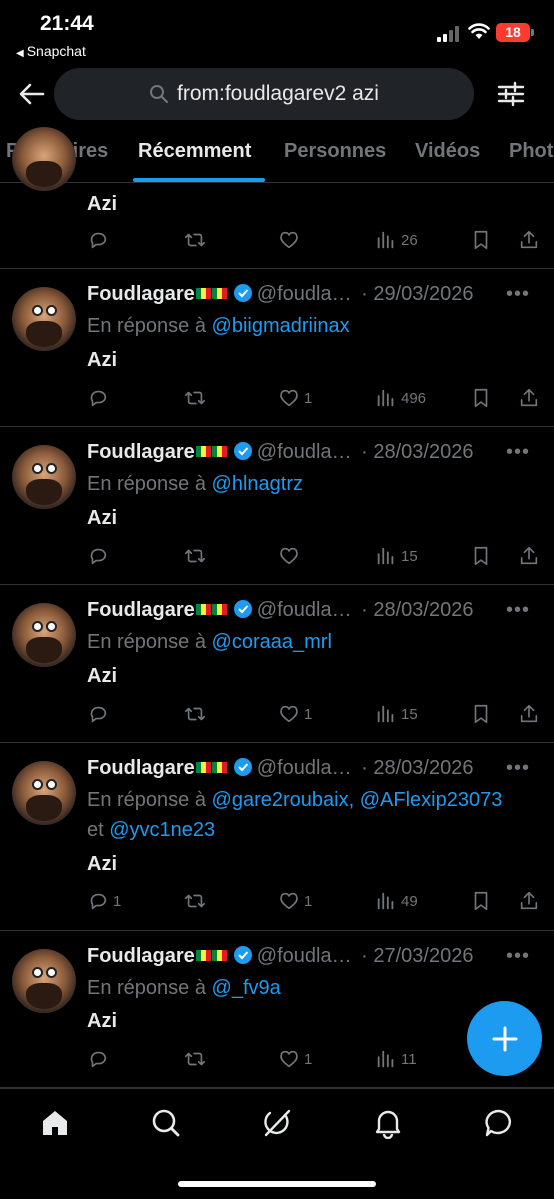 This screenshot has width=554, height=1199. What do you see at coordinates (272, 642) in the screenshot?
I see `mention-link: @coraaa_mrl` at bounding box center [272, 642].